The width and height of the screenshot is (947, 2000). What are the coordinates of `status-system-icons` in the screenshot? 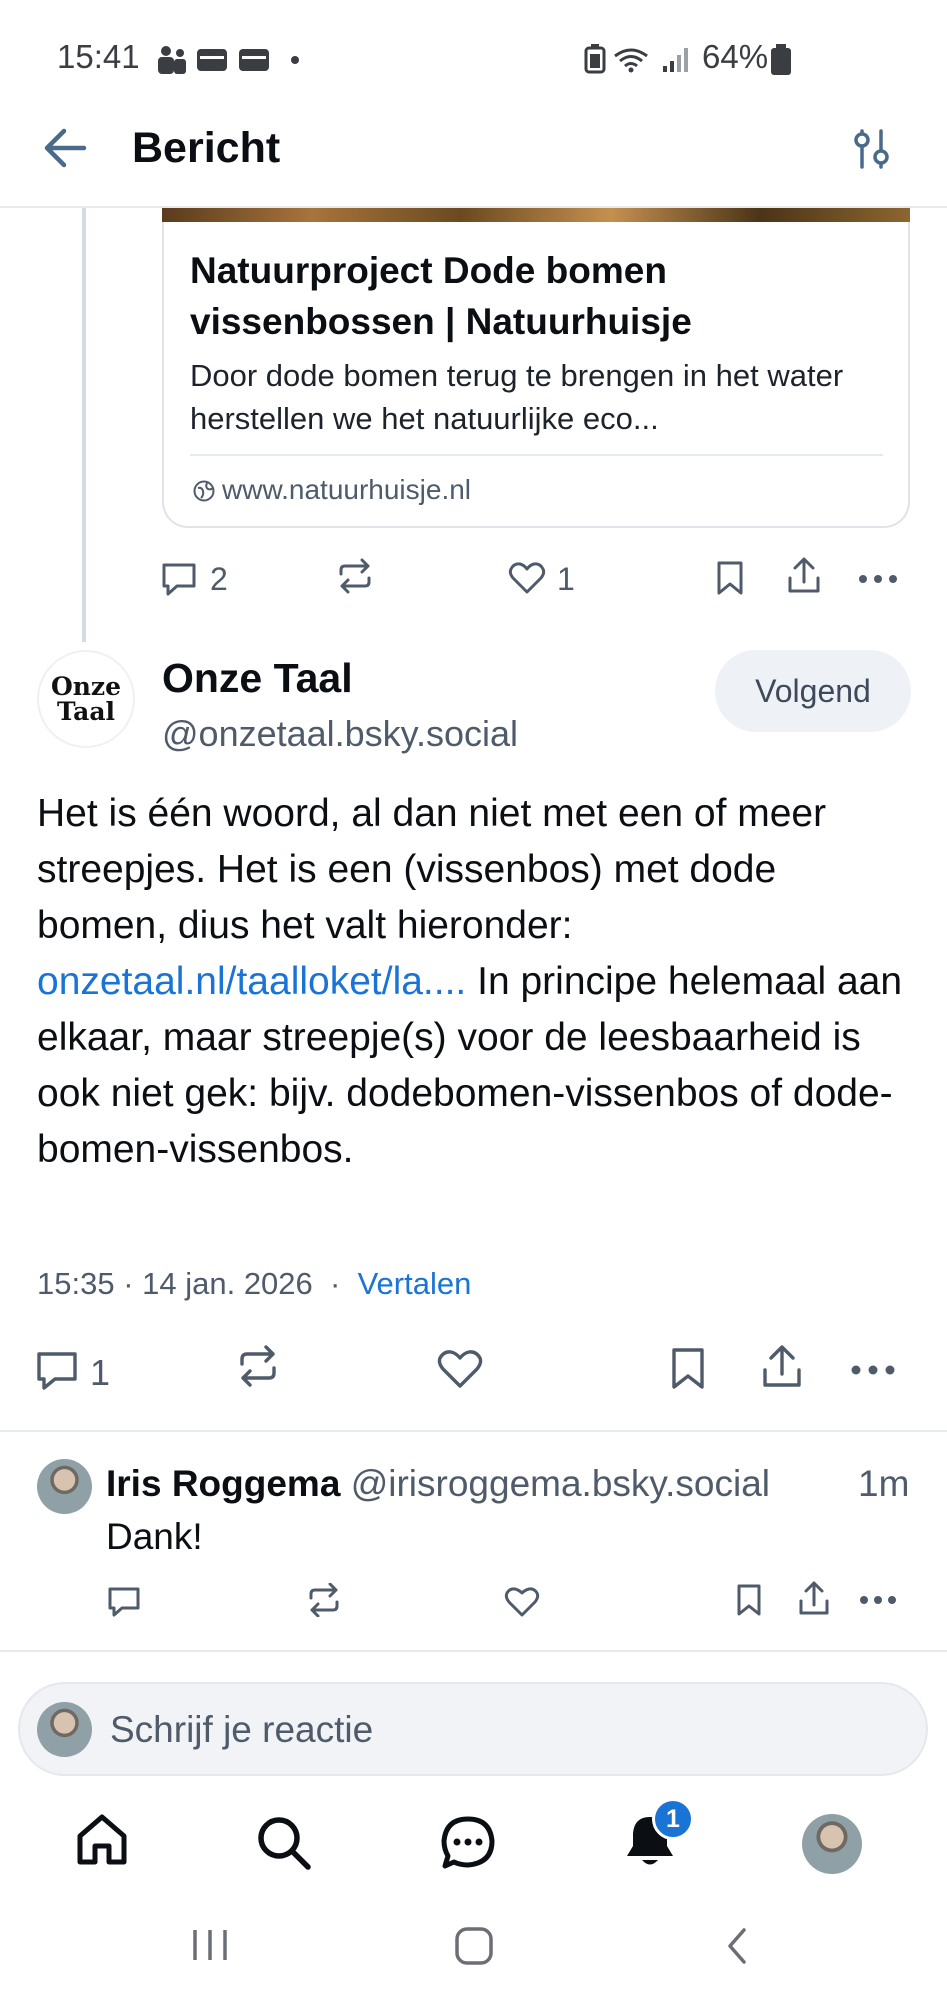 It's located at (640, 59).